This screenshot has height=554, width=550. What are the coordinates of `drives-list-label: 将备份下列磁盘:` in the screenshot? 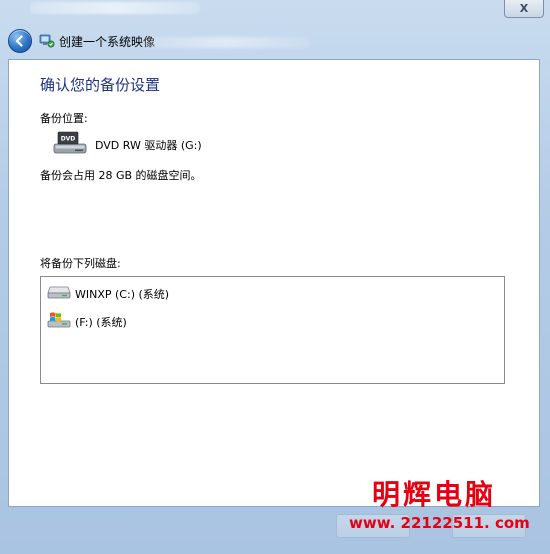 It's located at (80, 263).